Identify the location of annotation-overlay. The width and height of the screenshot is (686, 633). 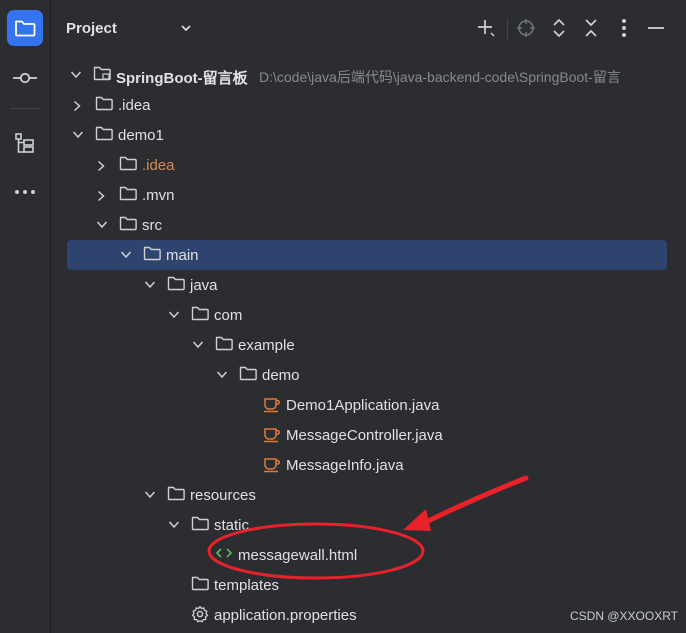
(368, 527).